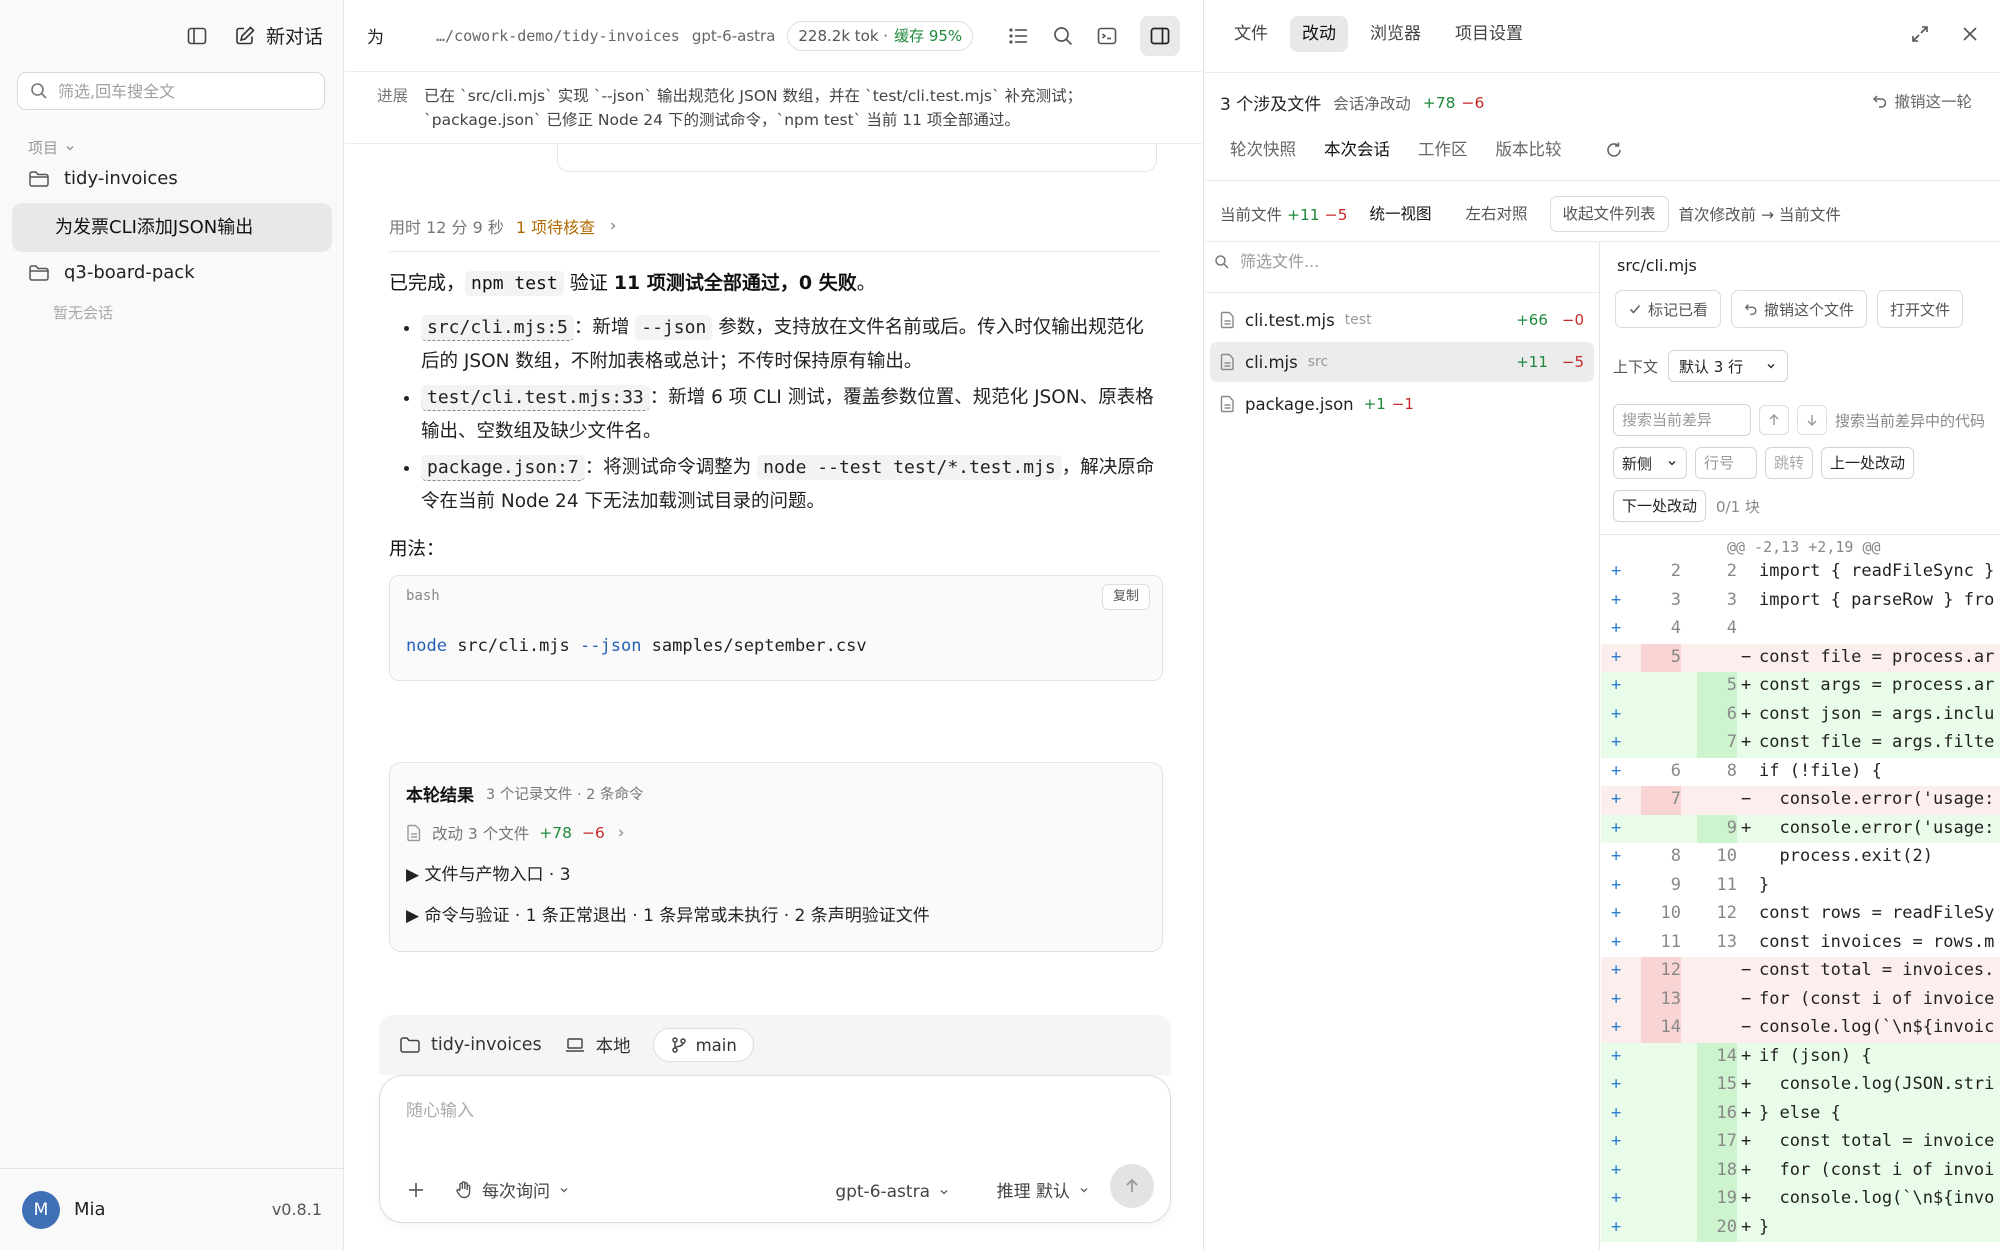  I want to click on tab-browser: 浏览器, so click(1395, 34).